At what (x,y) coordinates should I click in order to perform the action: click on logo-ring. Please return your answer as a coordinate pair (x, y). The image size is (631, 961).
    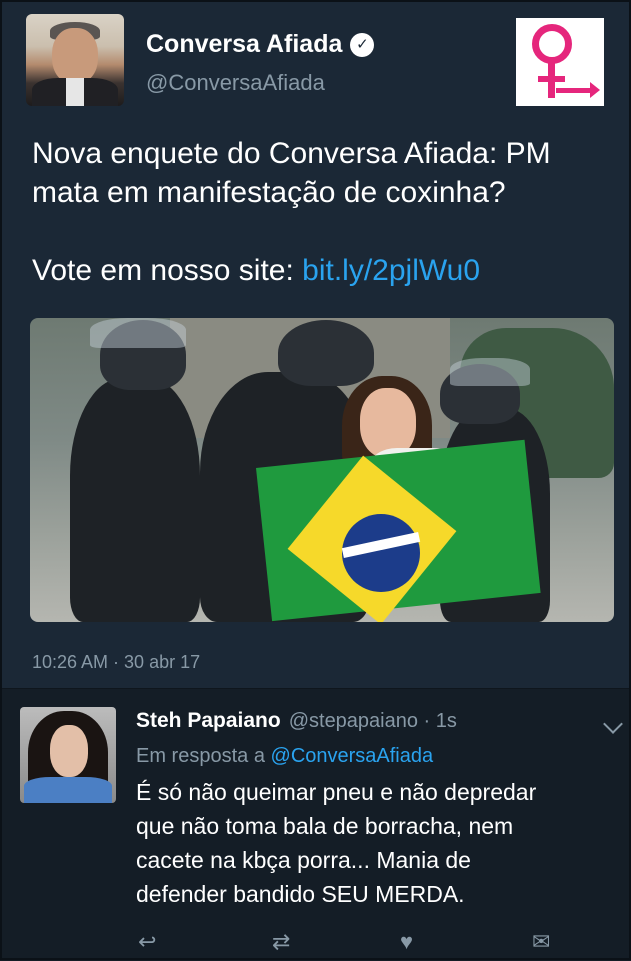
    Looking at the image, I should click on (552, 44).